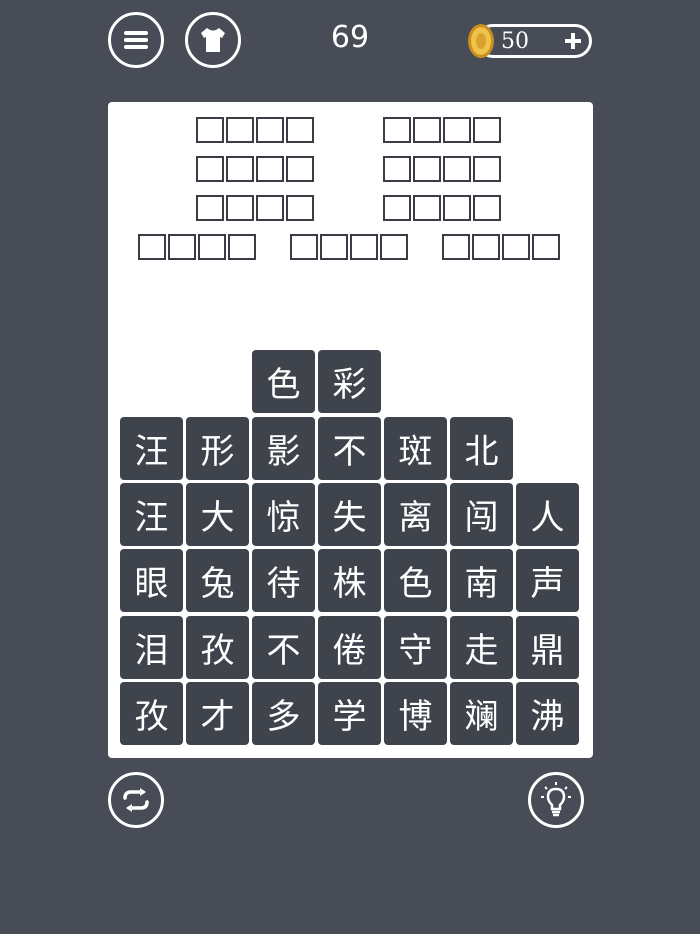  Describe the element at coordinates (349, 381) in the screenshot. I see `letter-tile: 彩` at that location.